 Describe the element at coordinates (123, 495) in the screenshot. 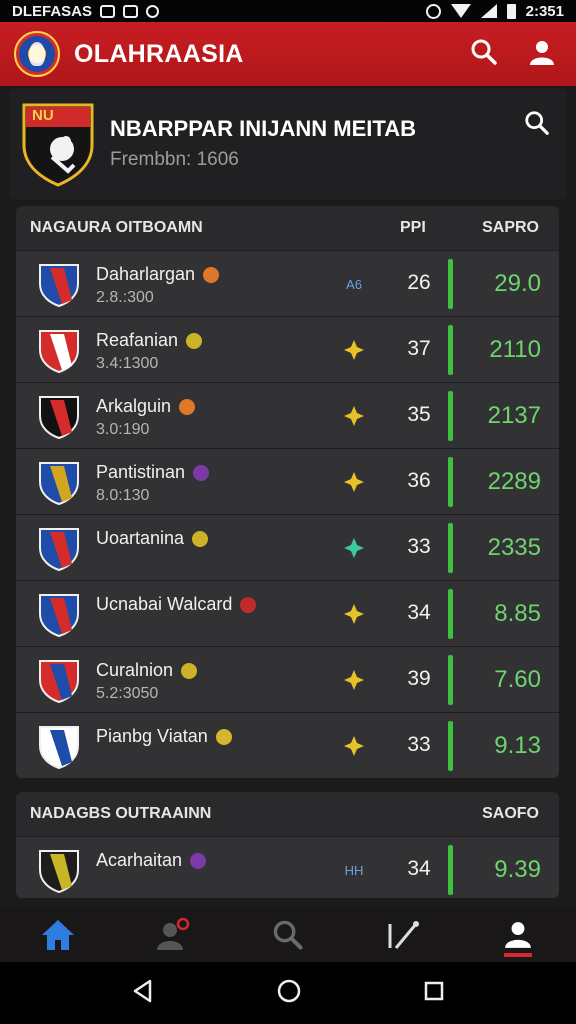

I see `team-row-meta: 8.0:130` at that location.